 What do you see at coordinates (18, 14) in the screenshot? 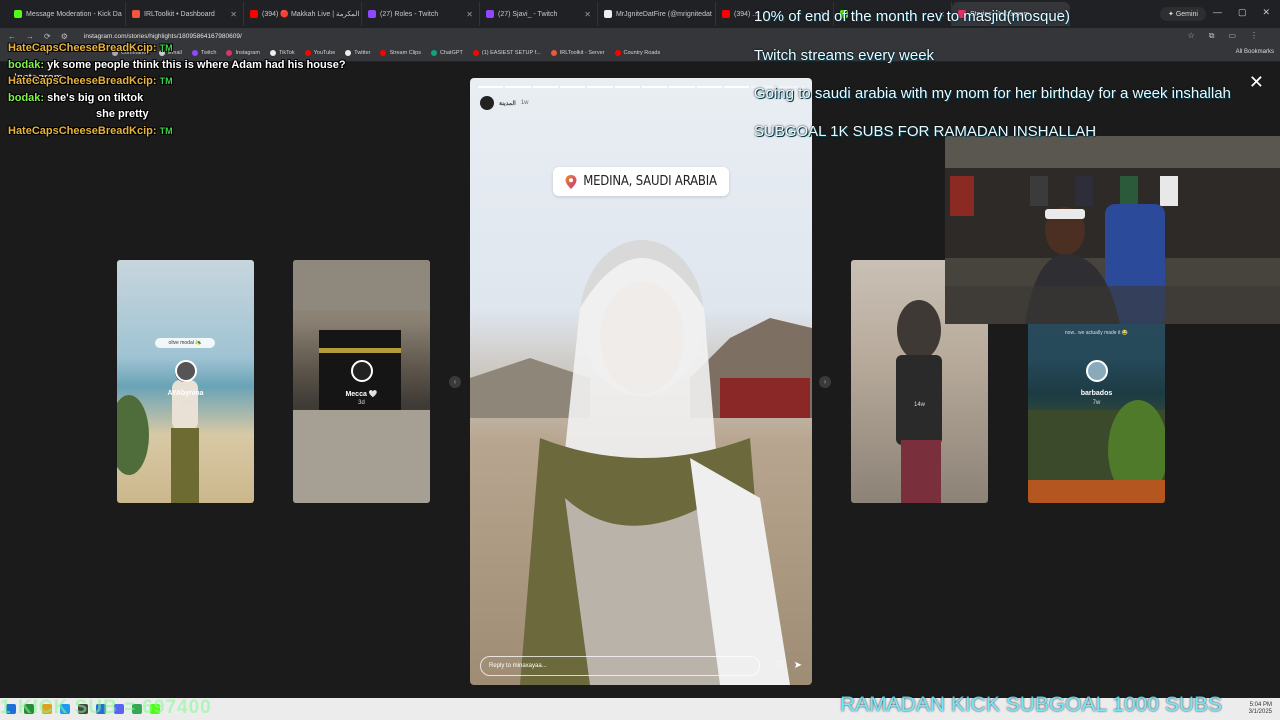
I see `kick-icon` at bounding box center [18, 14].